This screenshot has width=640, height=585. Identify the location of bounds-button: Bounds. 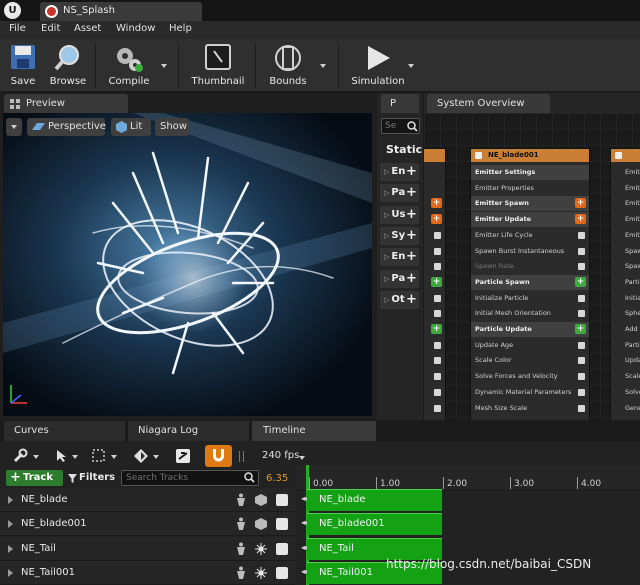
(288, 65).